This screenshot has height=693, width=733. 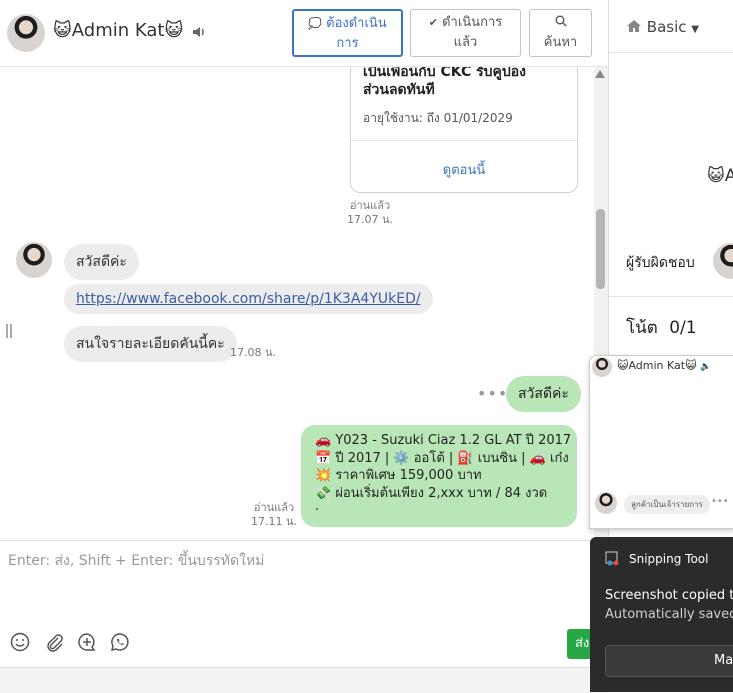 What do you see at coordinates (669, 661) in the screenshot?
I see `toast-action-button: Ma` at bounding box center [669, 661].